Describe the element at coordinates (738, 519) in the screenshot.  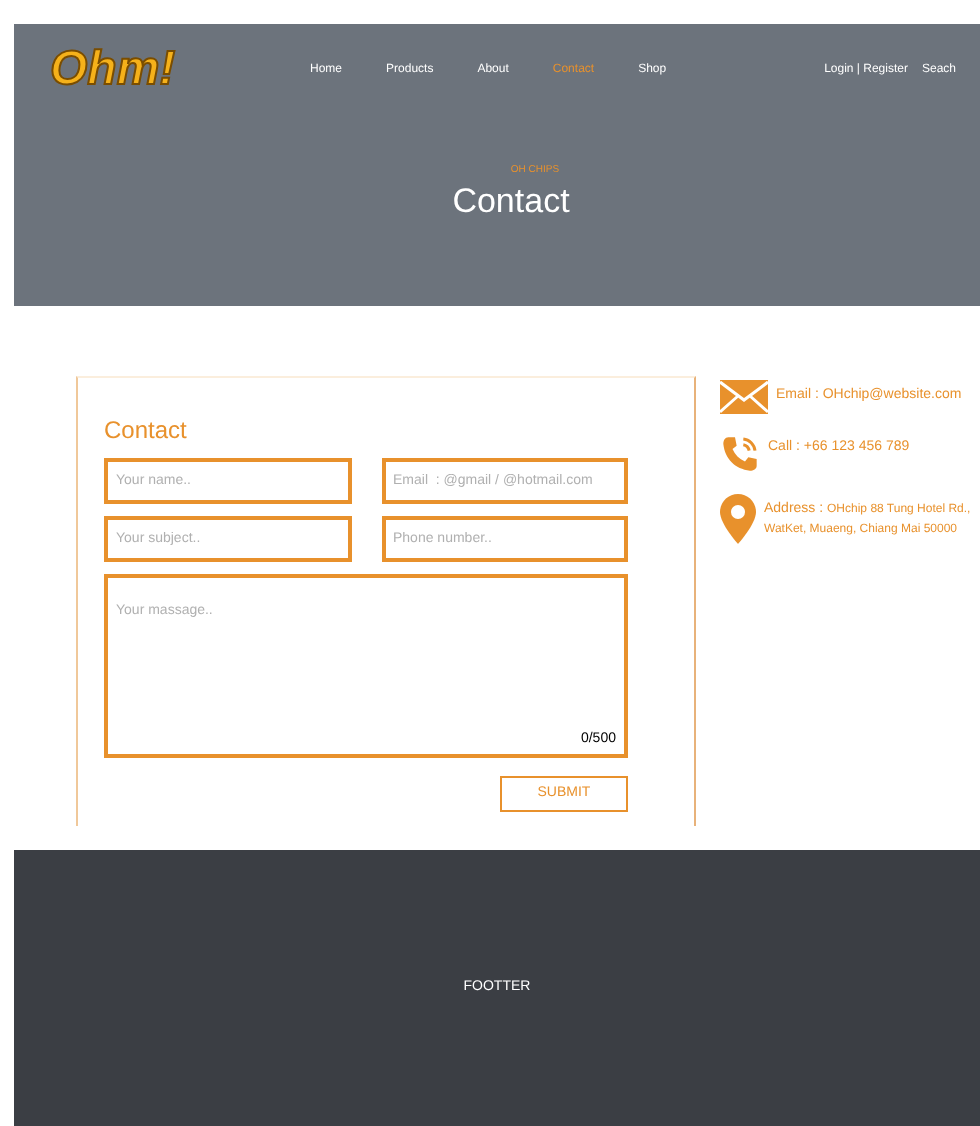
I see `map-pin-icon` at that location.